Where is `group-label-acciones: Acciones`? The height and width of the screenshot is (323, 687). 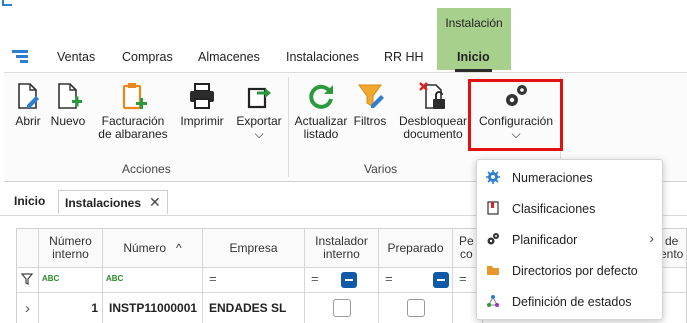
group-label-acciones: Acciones is located at coordinates (146, 169).